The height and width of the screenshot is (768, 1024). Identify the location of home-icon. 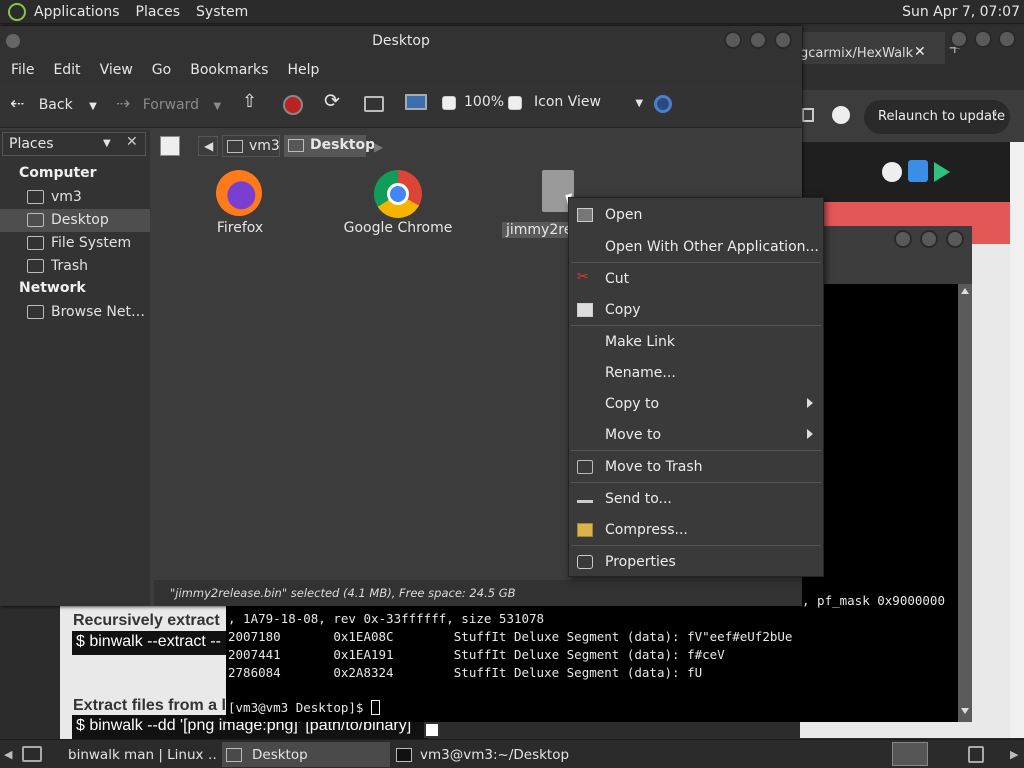
(374, 104).